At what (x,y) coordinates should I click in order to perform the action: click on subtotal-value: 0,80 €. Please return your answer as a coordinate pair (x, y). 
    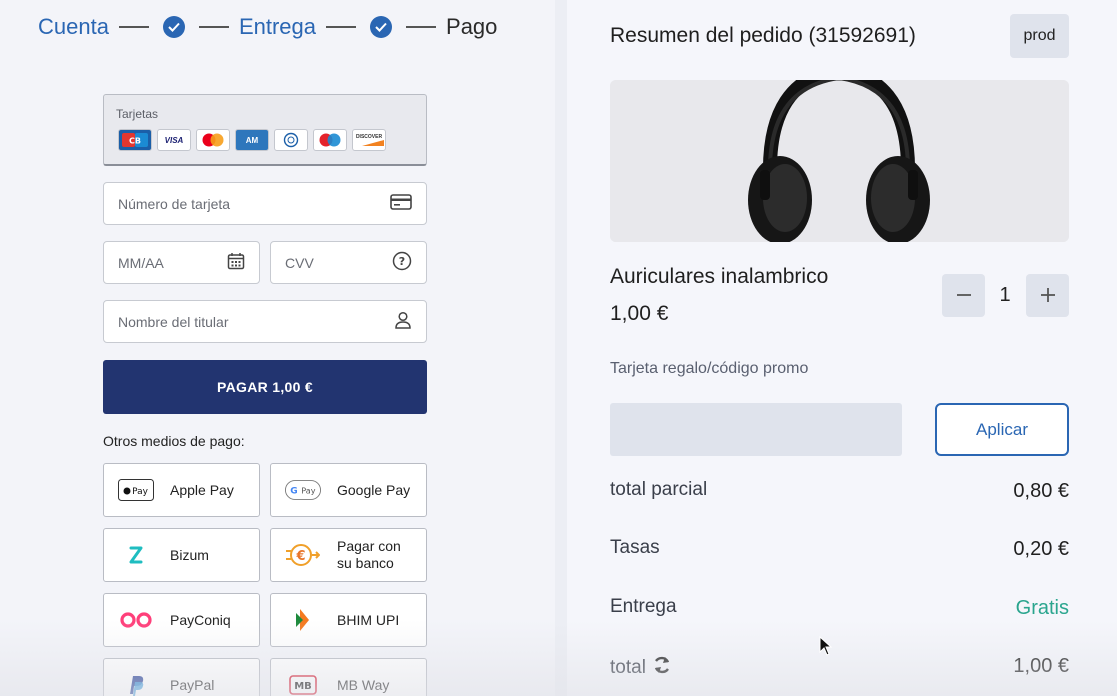
    Looking at the image, I should click on (1041, 491).